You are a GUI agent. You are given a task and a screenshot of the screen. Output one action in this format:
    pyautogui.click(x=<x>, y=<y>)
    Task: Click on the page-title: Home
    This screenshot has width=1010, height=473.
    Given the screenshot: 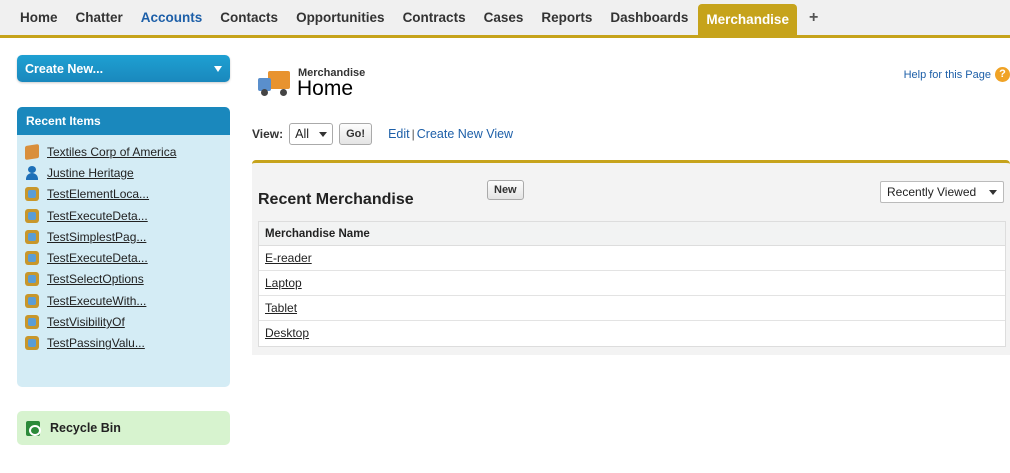 What is the action you would take?
    pyautogui.click(x=325, y=88)
    